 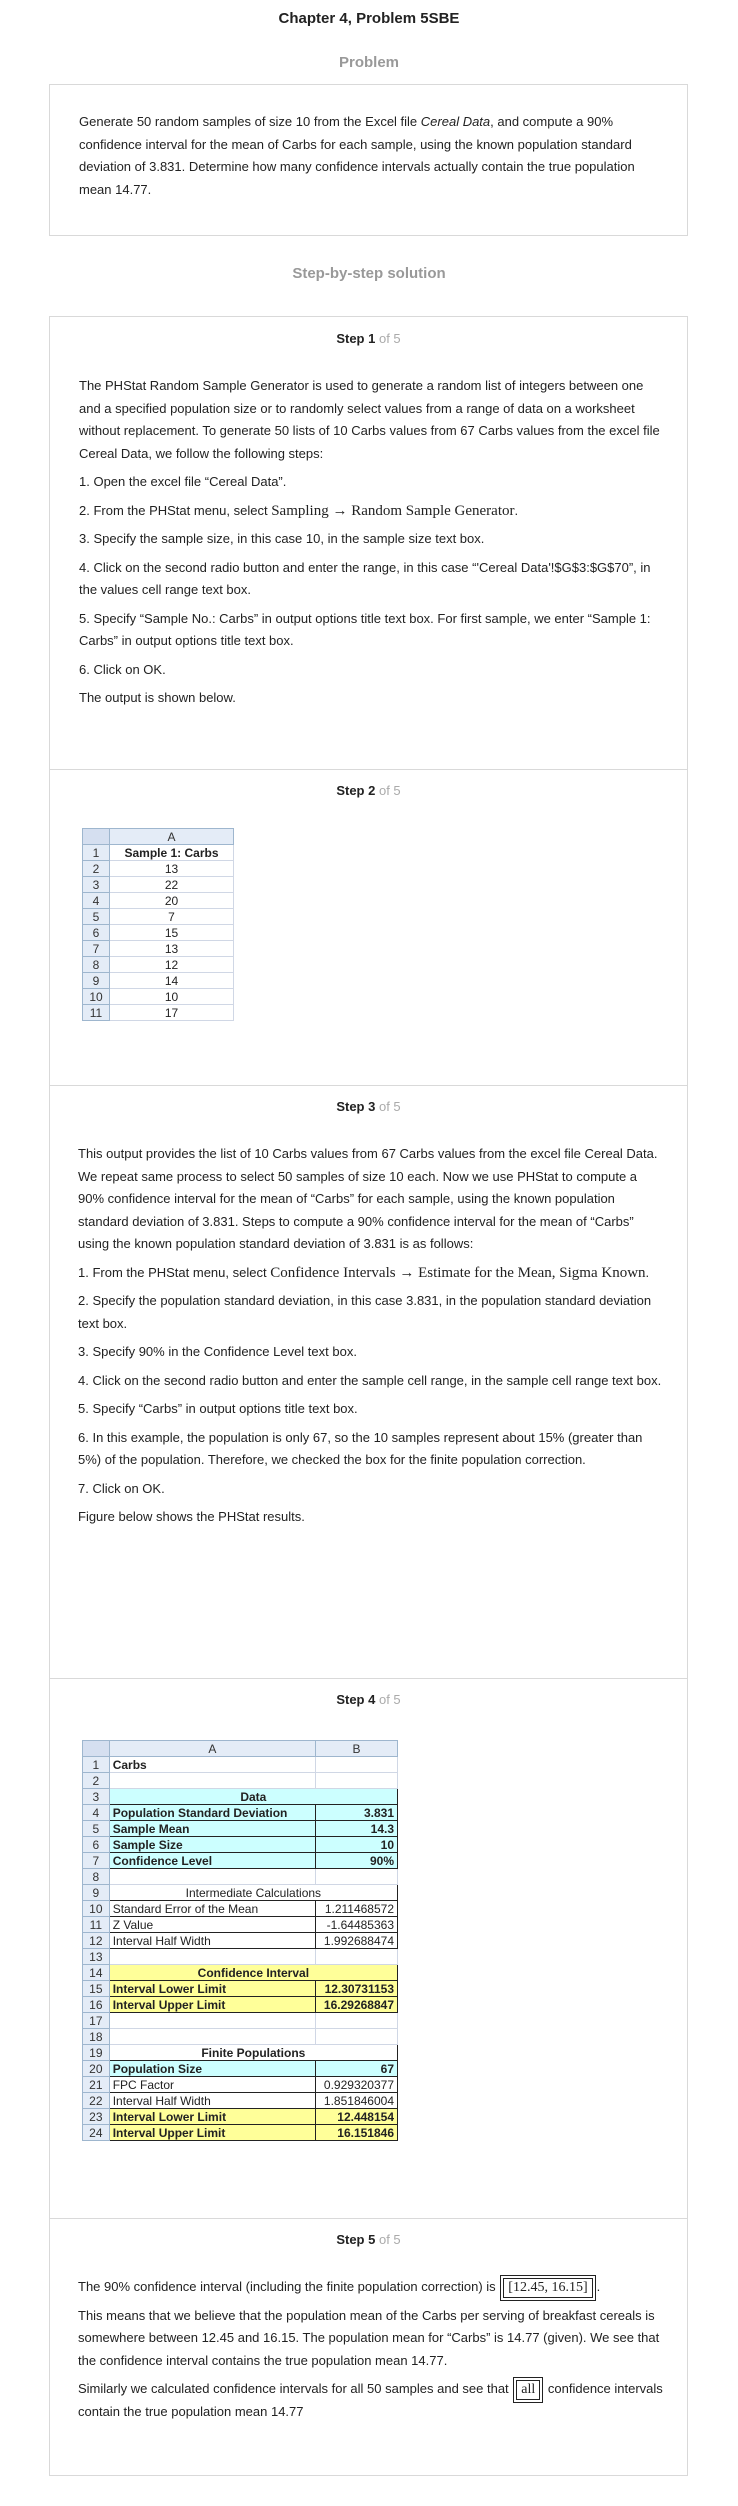 I want to click on page-title: Chapter 4, Problem 5SBE, so click(x=369, y=18).